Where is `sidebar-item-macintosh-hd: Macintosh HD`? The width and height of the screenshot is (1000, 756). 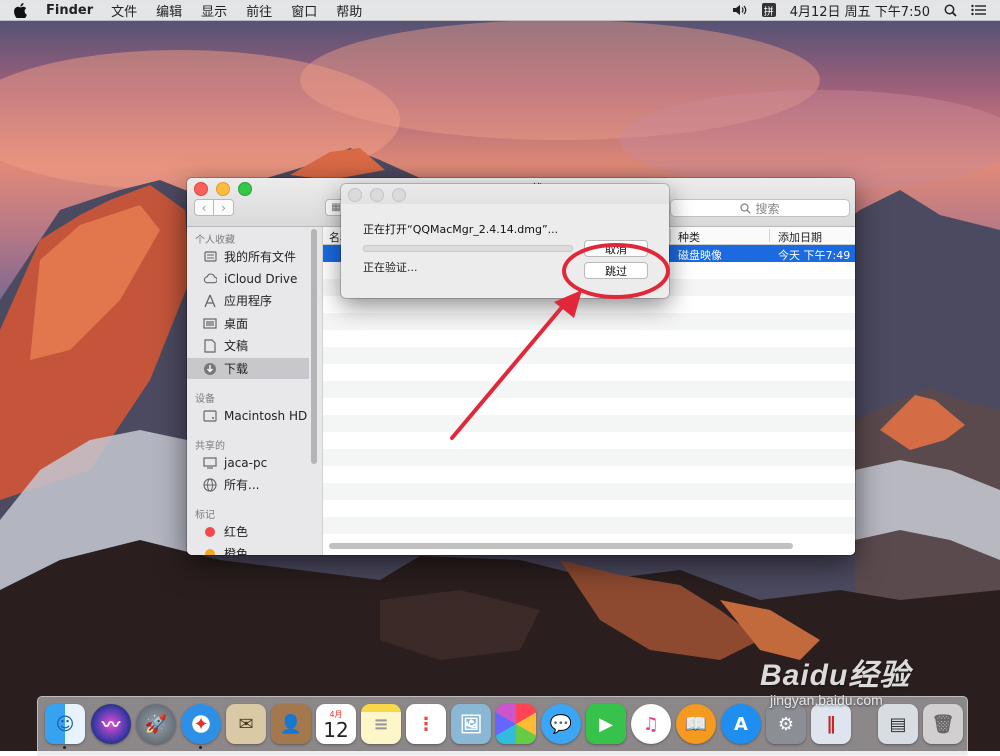 sidebar-item-macintosh-hd: Macintosh HD is located at coordinates (248, 415).